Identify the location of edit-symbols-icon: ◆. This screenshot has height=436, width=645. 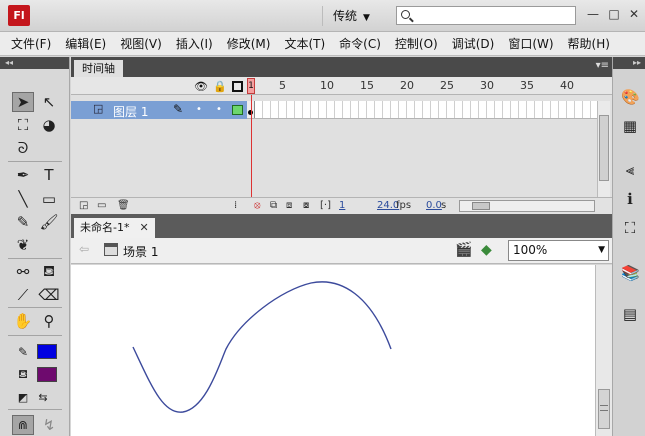
(486, 250).